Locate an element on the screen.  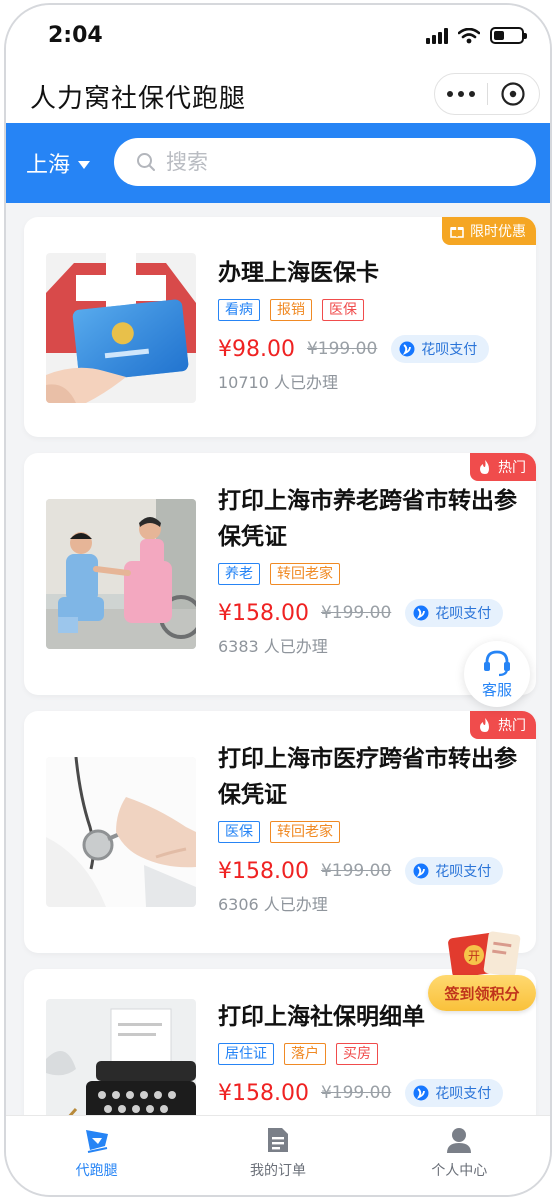
battery-icon is located at coordinates (508, 35).